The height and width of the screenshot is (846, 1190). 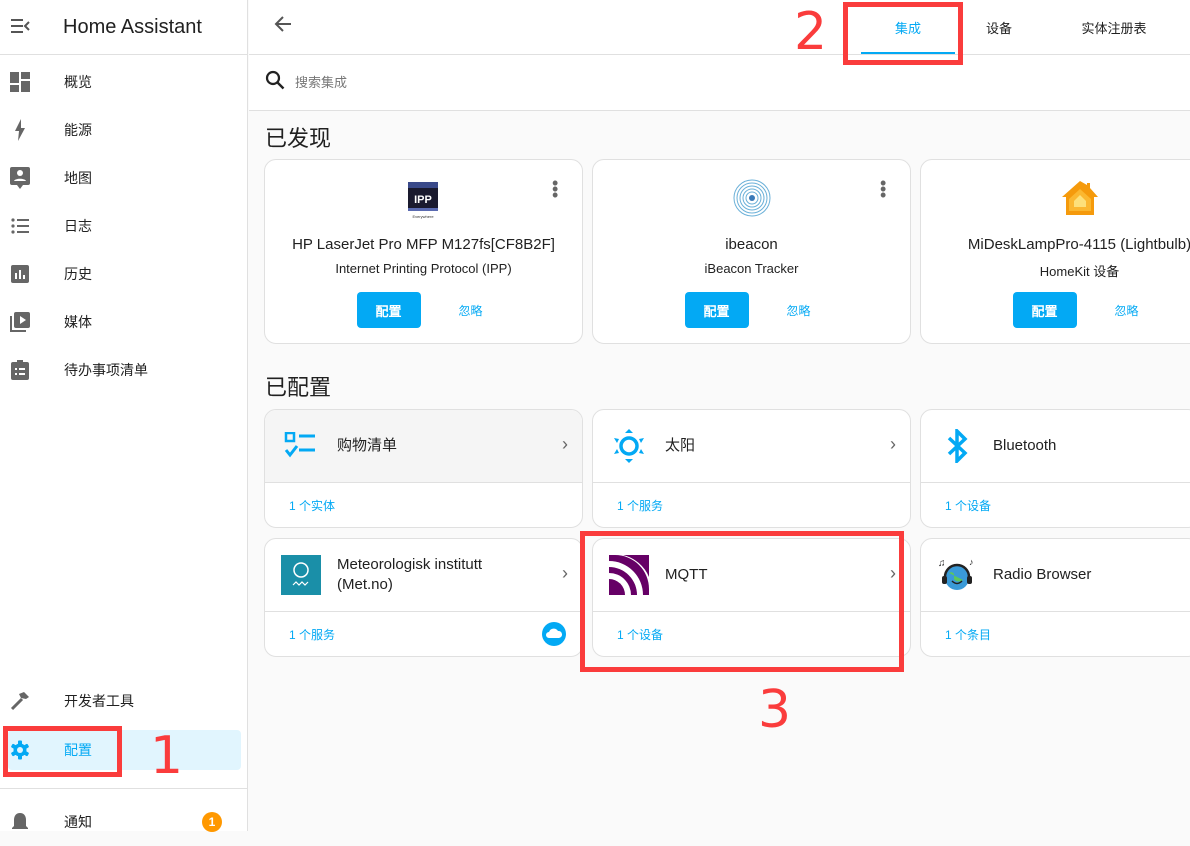 What do you see at coordinates (367, 445) in the screenshot?
I see `integration-name: 购物清单` at bounding box center [367, 445].